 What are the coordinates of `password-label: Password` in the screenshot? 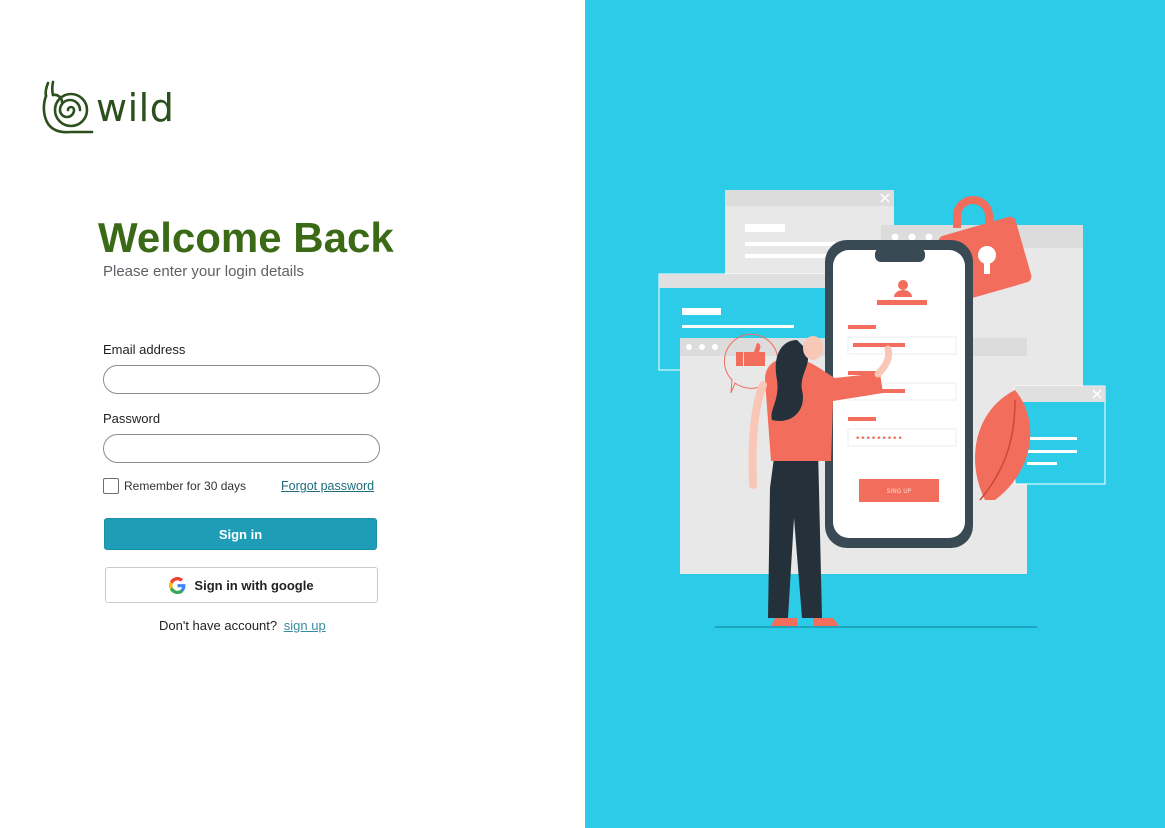 It's located at (132, 418).